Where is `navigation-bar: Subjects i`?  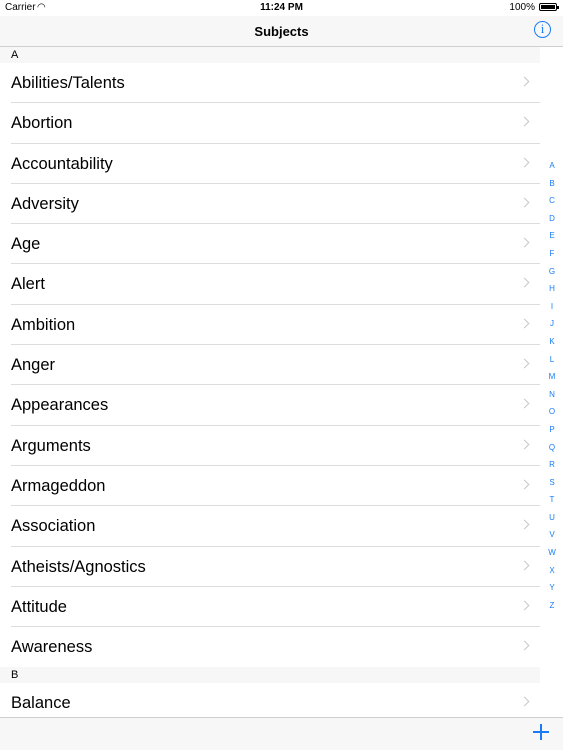
navigation-bar: Subjects i is located at coordinates (281, 31).